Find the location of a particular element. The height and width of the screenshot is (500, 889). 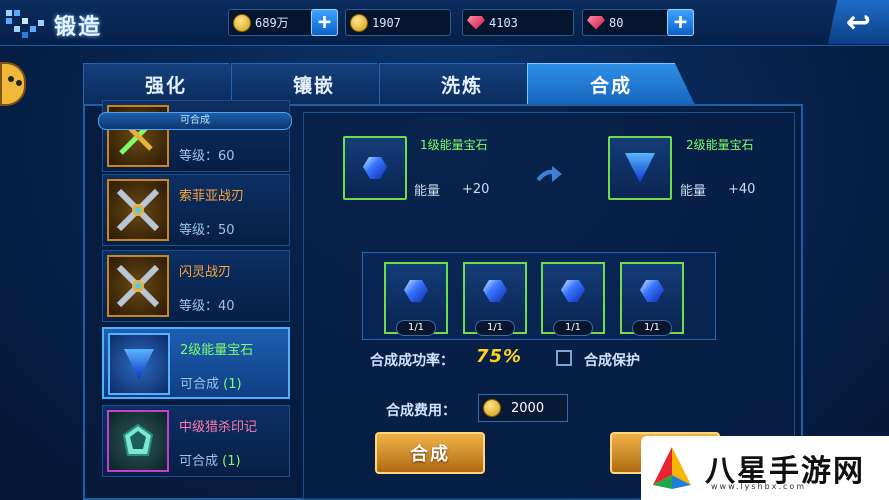

item-name: 闪灵战刃 is located at coordinates (205, 272).